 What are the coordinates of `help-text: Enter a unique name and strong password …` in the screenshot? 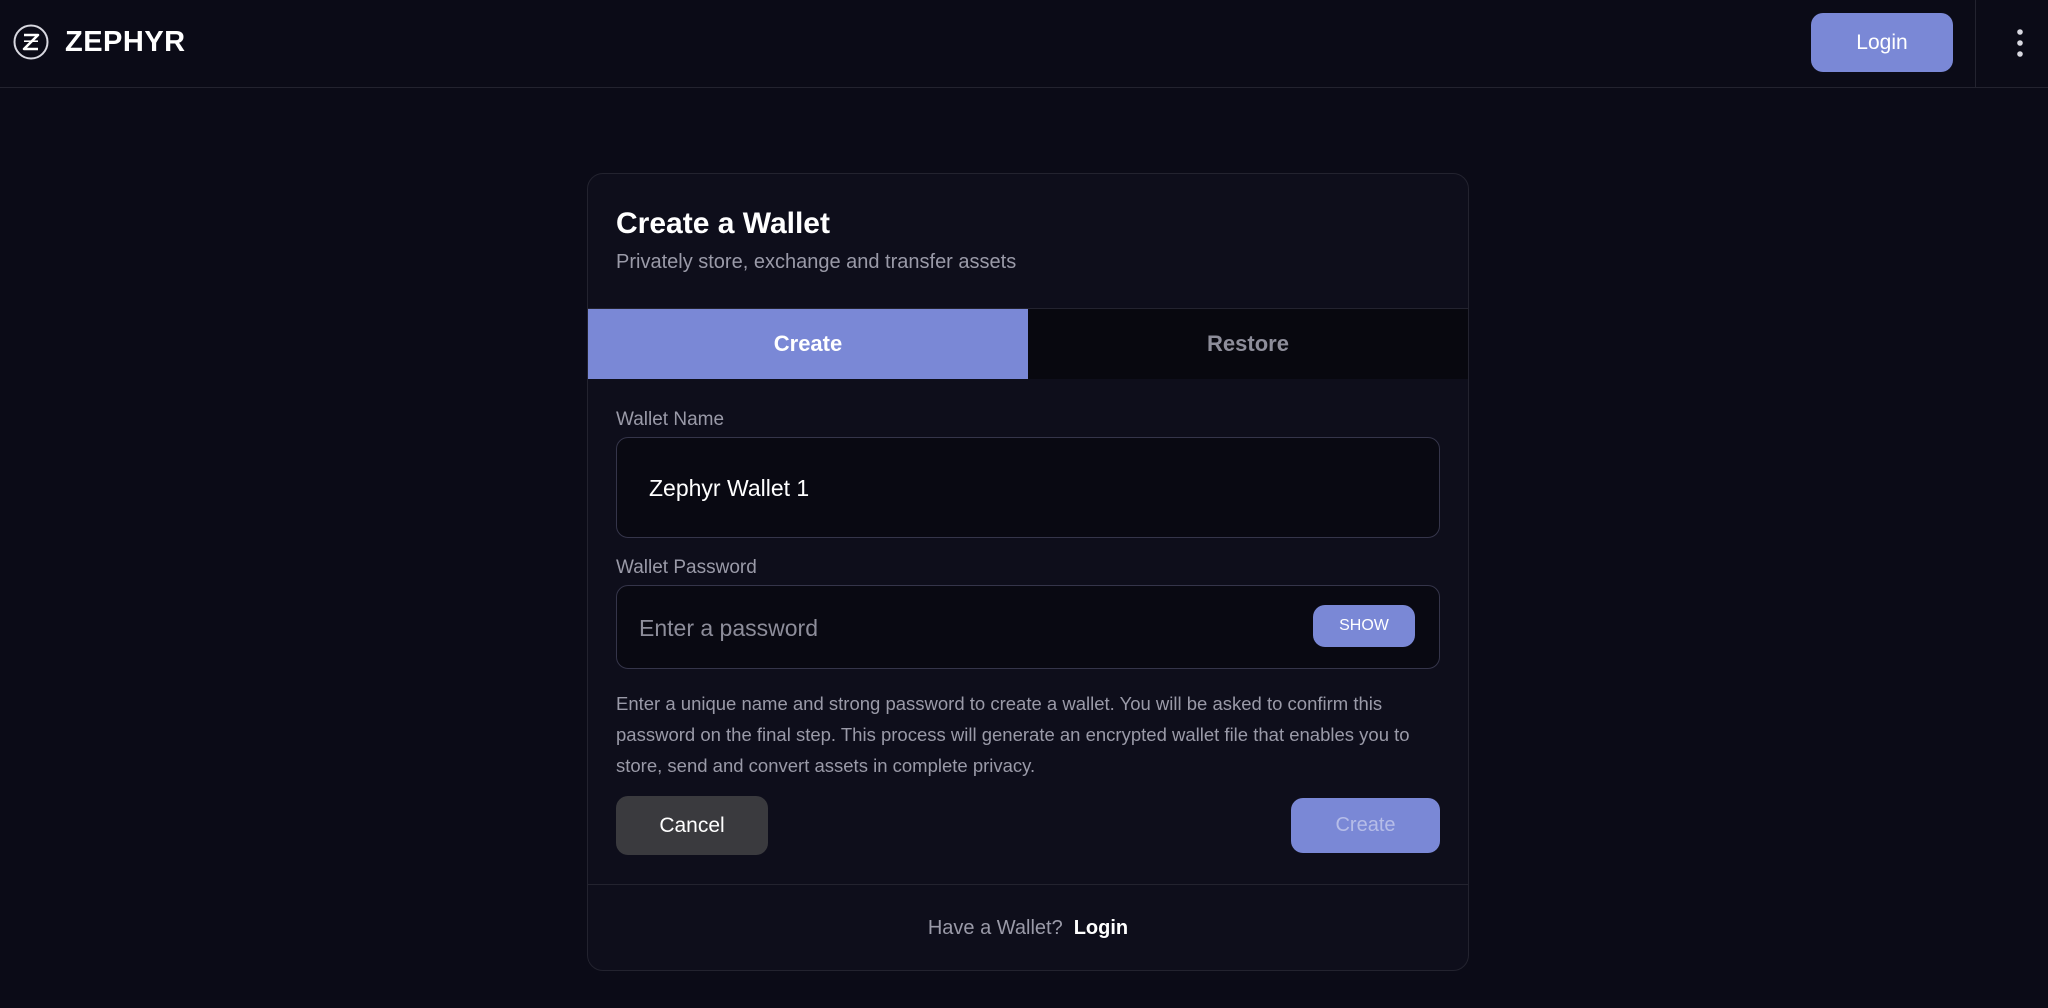 It's located at (1013, 734).